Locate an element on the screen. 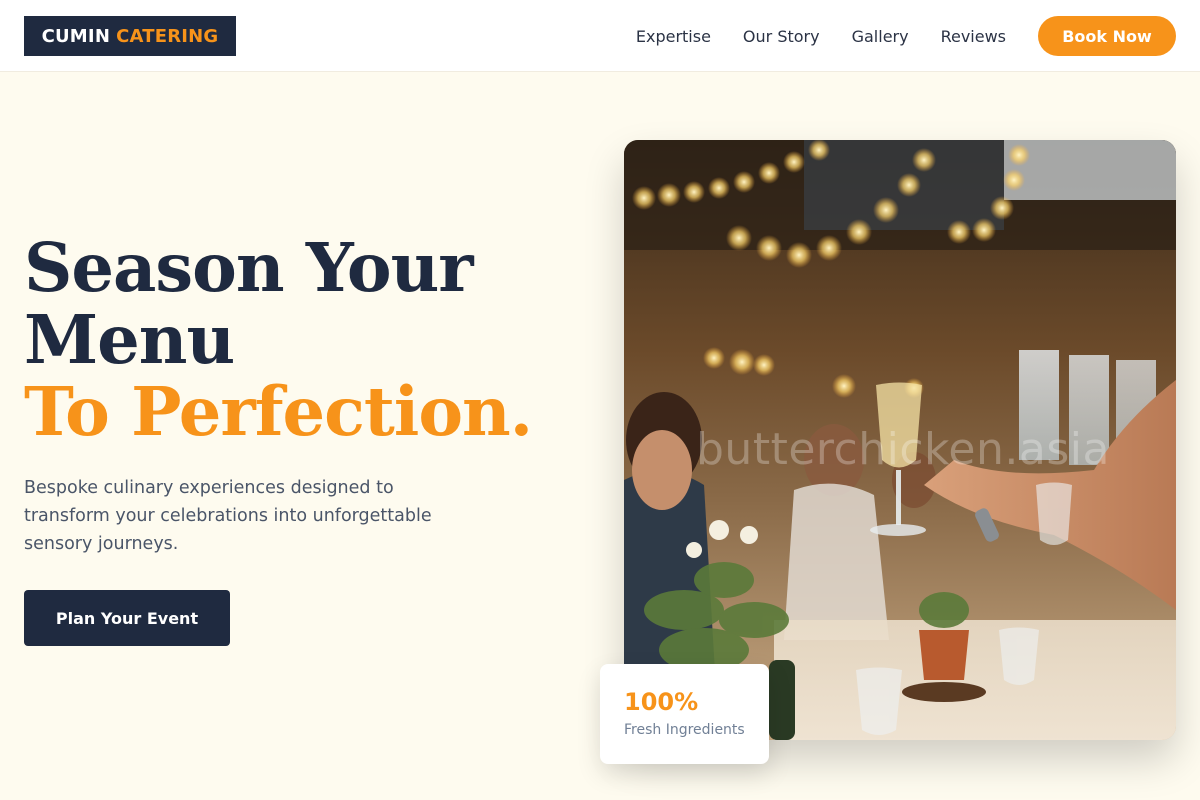 The width and height of the screenshot is (1200, 800). stat-value: 100% is located at coordinates (661, 702).